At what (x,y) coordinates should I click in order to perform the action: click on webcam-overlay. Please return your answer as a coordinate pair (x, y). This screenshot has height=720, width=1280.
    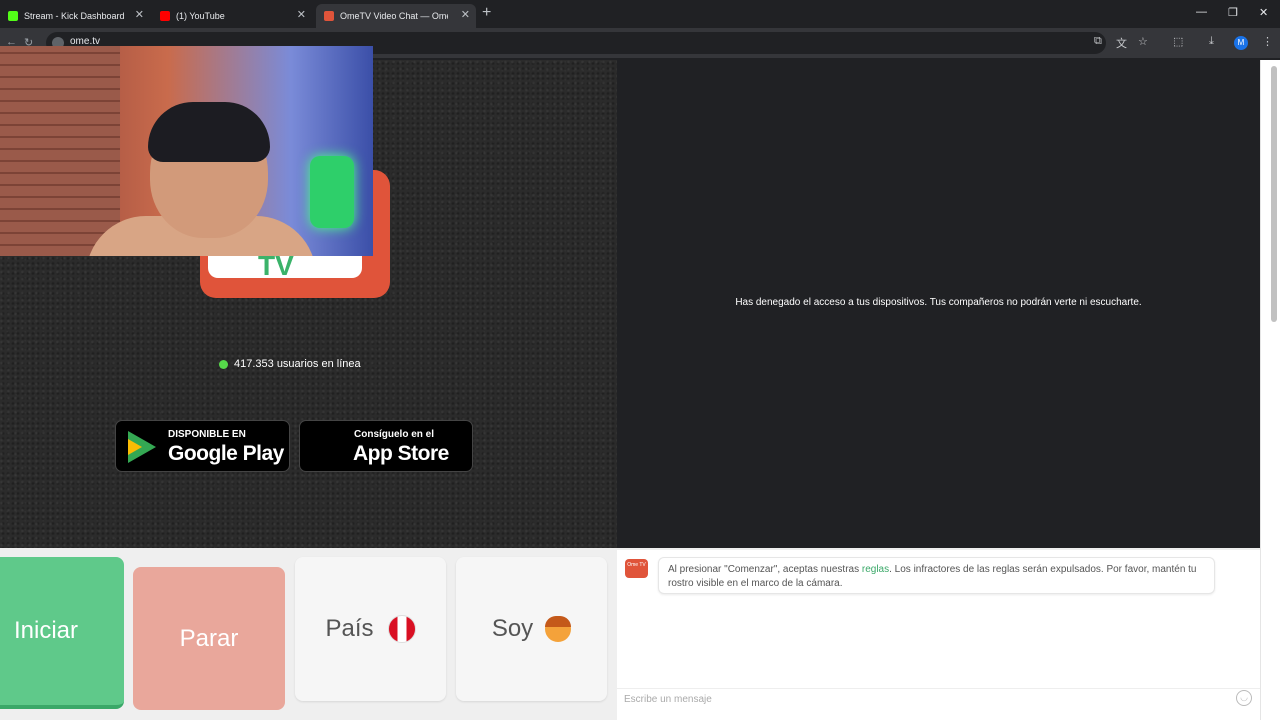
    Looking at the image, I should click on (186, 151).